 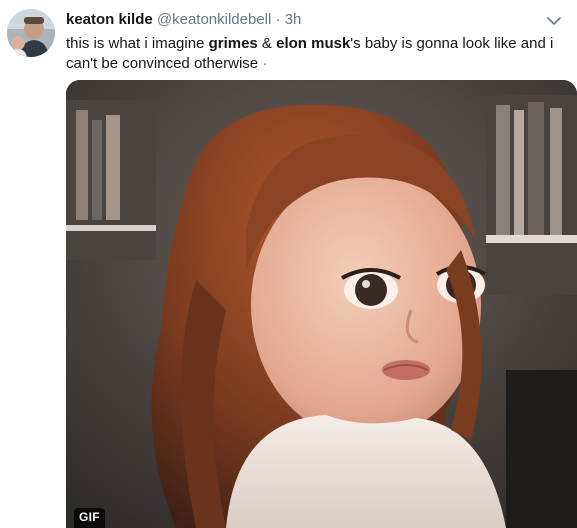 What do you see at coordinates (313, 43) in the screenshot?
I see `tweet-text-bold-elon-musk: elon musk` at bounding box center [313, 43].